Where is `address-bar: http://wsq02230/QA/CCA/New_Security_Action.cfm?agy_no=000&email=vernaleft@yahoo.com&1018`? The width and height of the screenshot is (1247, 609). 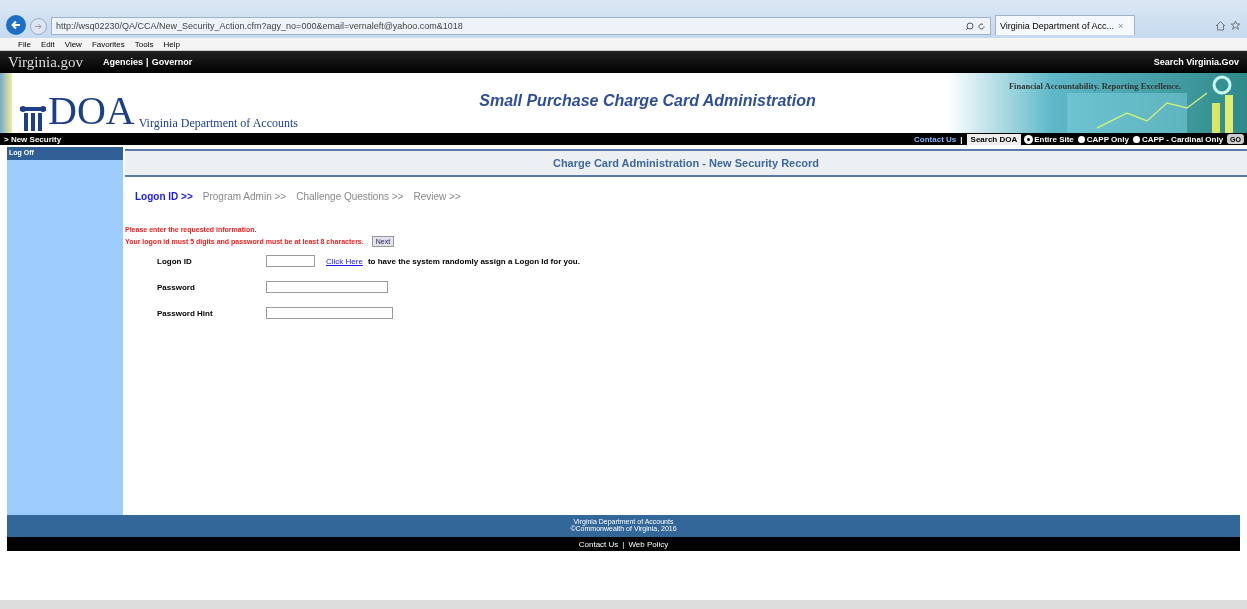 address-bar: http://wsq02230/QA/CCA/New_Security_Action.cfm?agy_no=000&email=vernaleft@yahoo.com&1018 is located at coordinates (521, 26).